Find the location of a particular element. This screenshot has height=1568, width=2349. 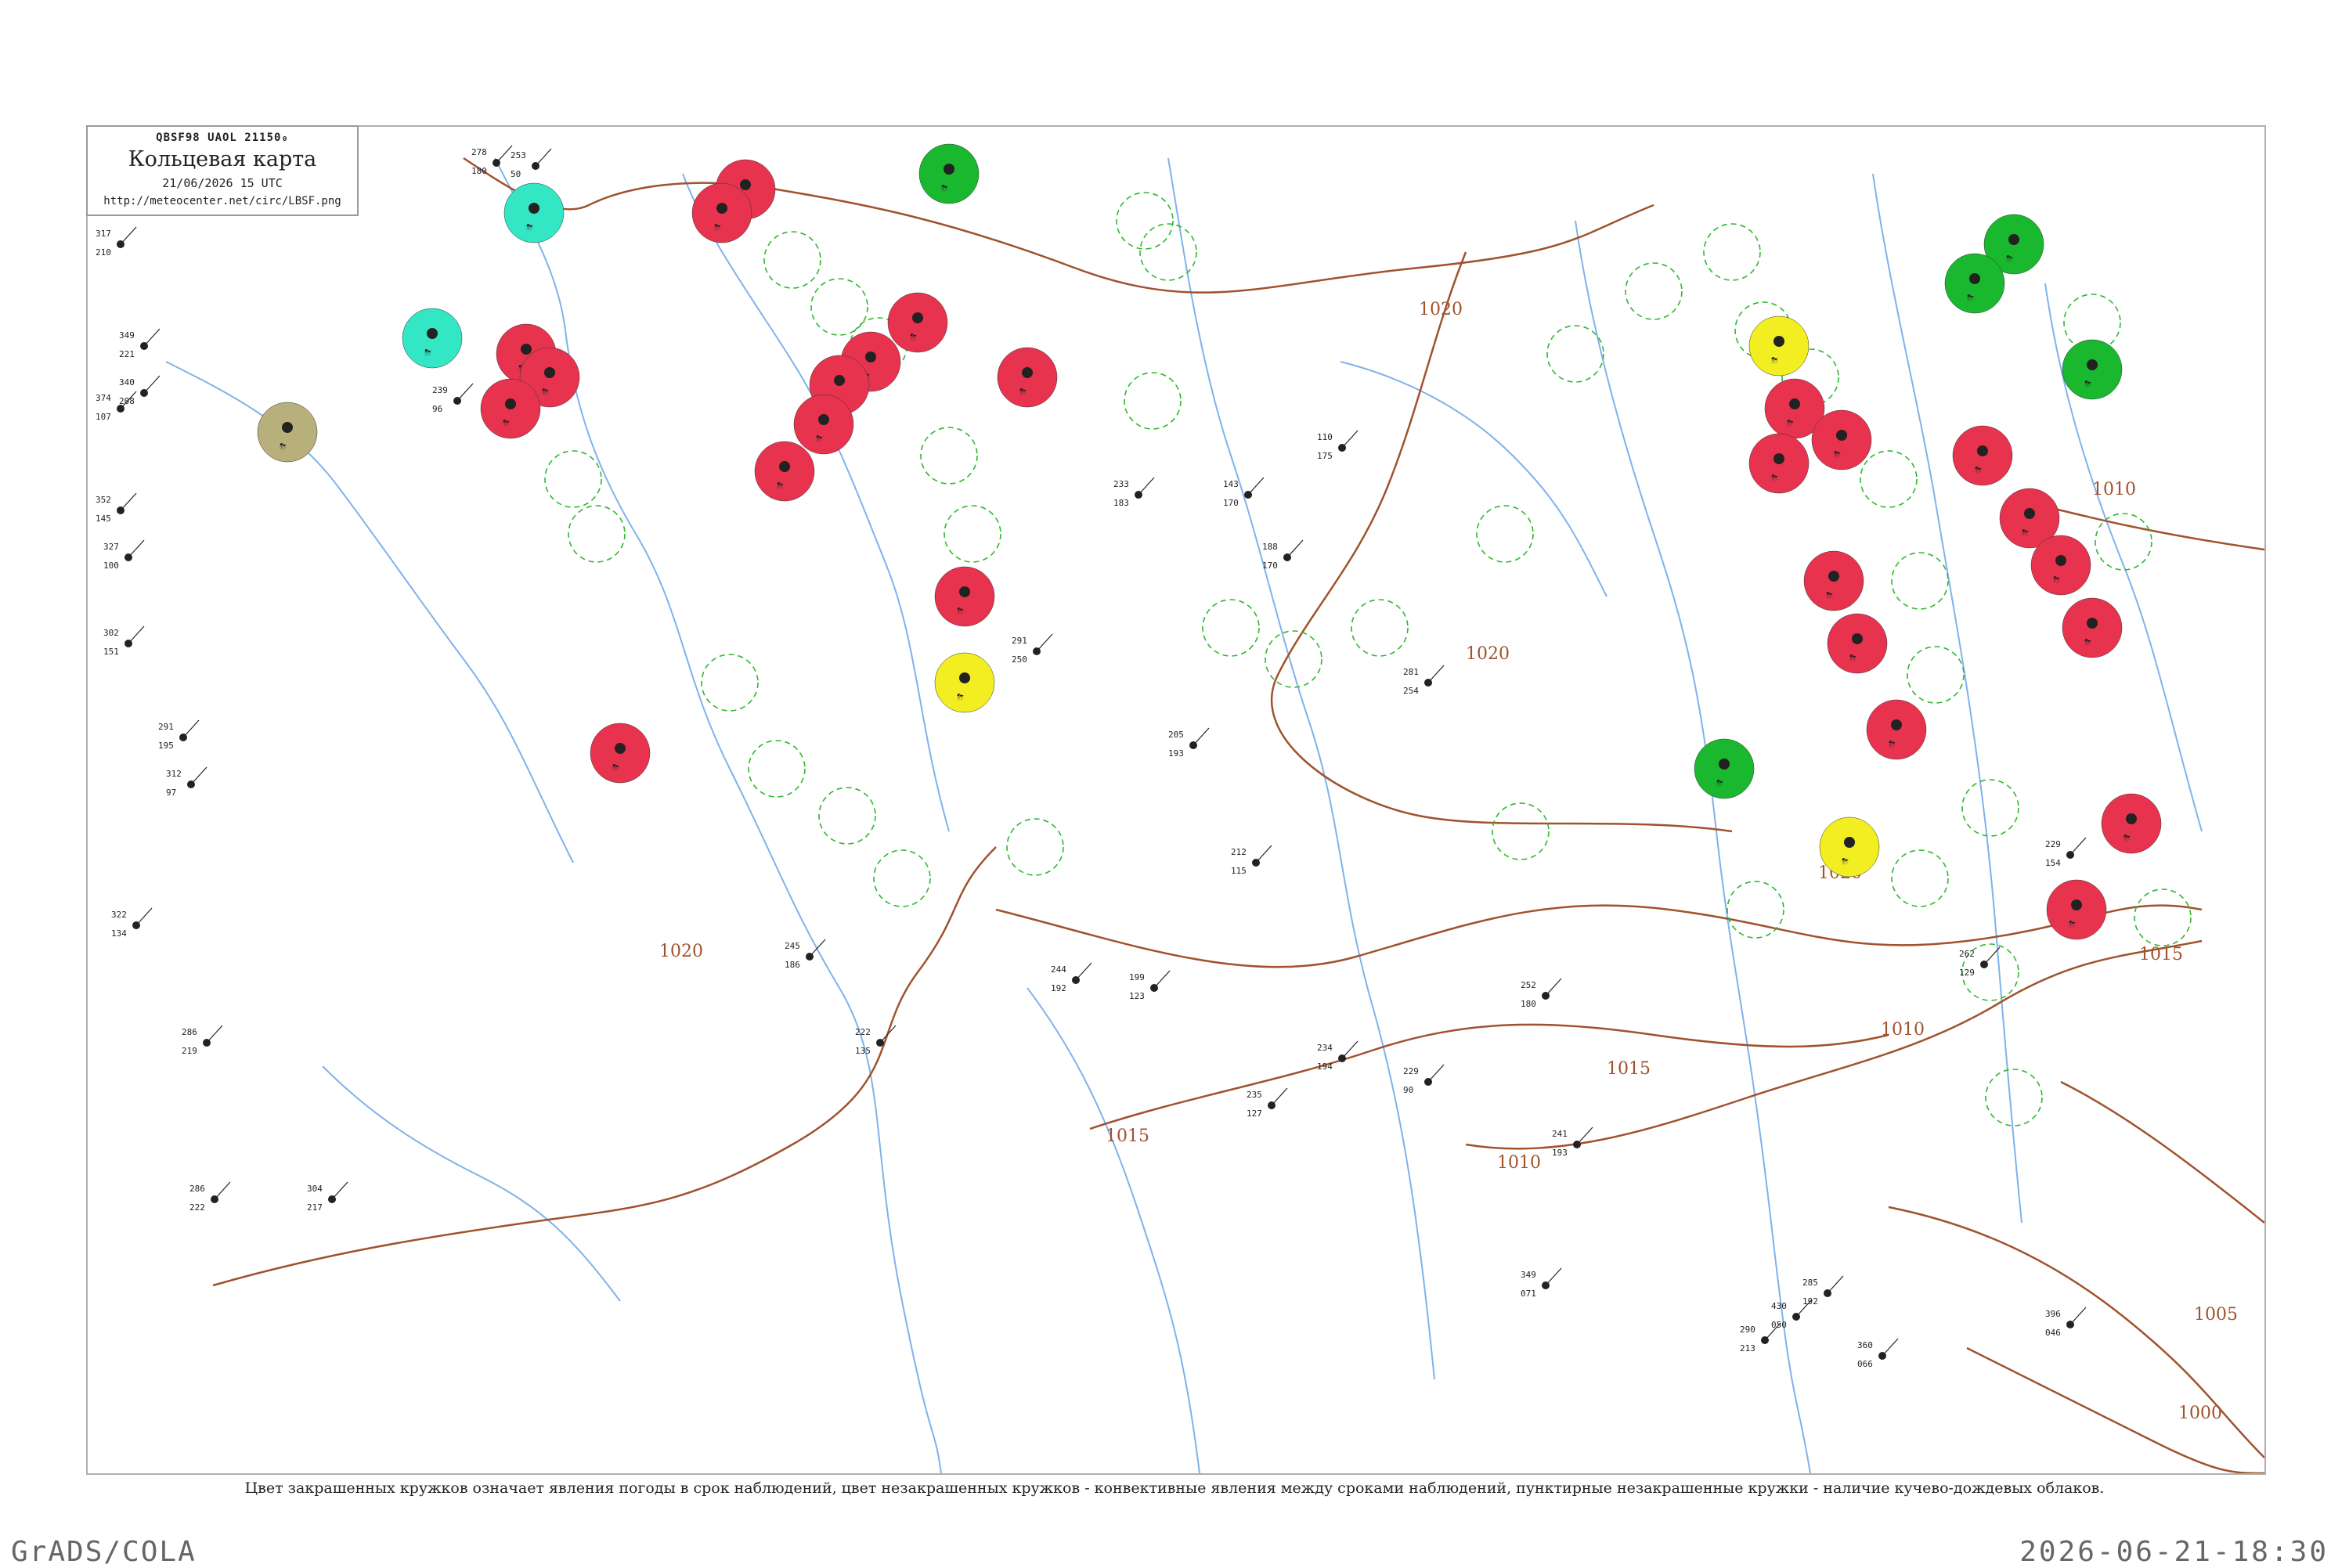

station-temperature: 234 is located at coordinates (1325, 1048).